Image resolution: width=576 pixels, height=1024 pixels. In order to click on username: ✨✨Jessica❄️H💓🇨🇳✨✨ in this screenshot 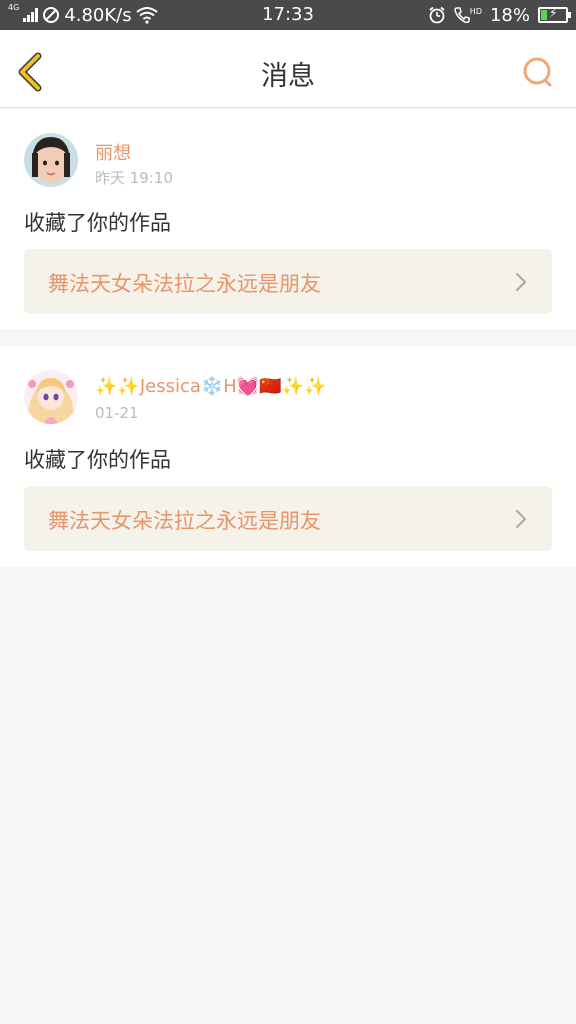, I will do `click(211, 386)`.